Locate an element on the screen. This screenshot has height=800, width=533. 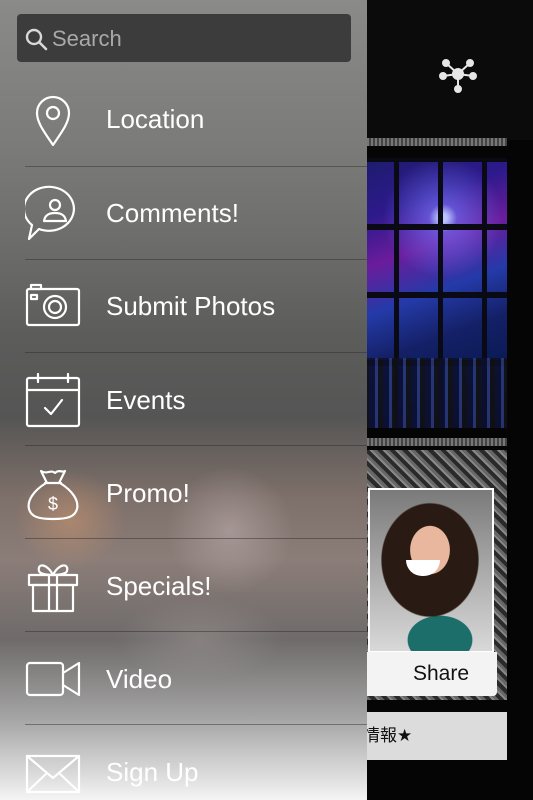
menu-item-events: Events is located at coordinates (183, 398).